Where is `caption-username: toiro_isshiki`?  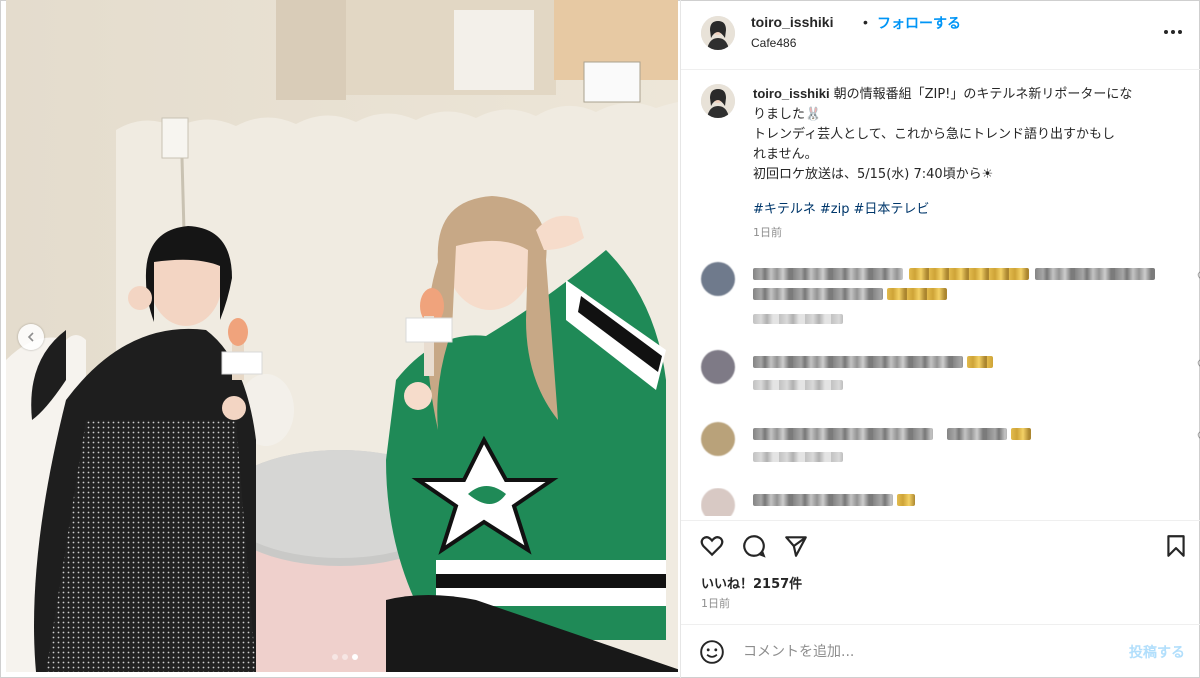
caption-username: toiro_isshiki is located at coordinates (791, 93).